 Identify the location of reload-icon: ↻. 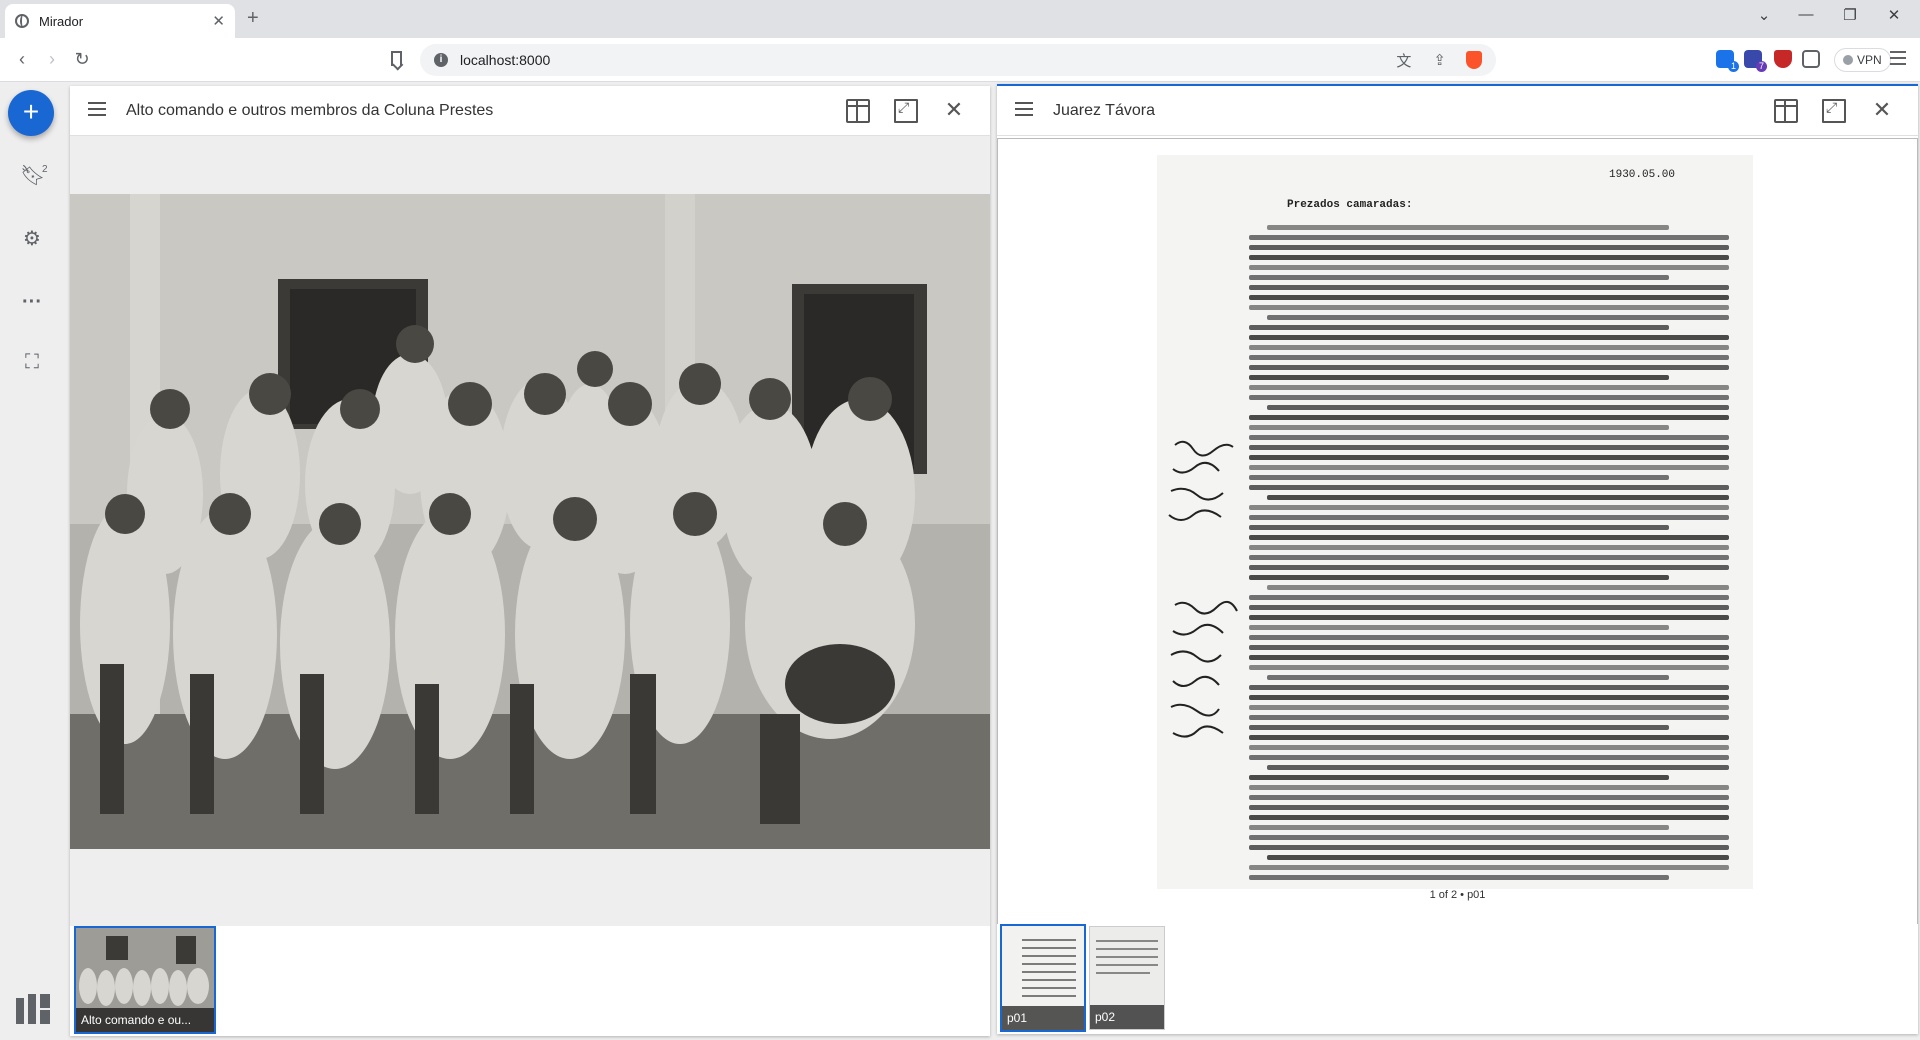
(82, 59).